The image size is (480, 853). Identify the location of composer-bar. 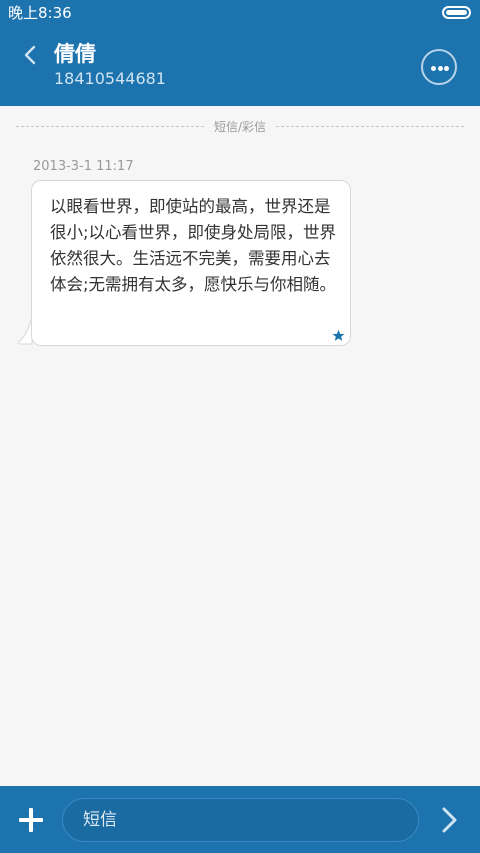
(240, 819).